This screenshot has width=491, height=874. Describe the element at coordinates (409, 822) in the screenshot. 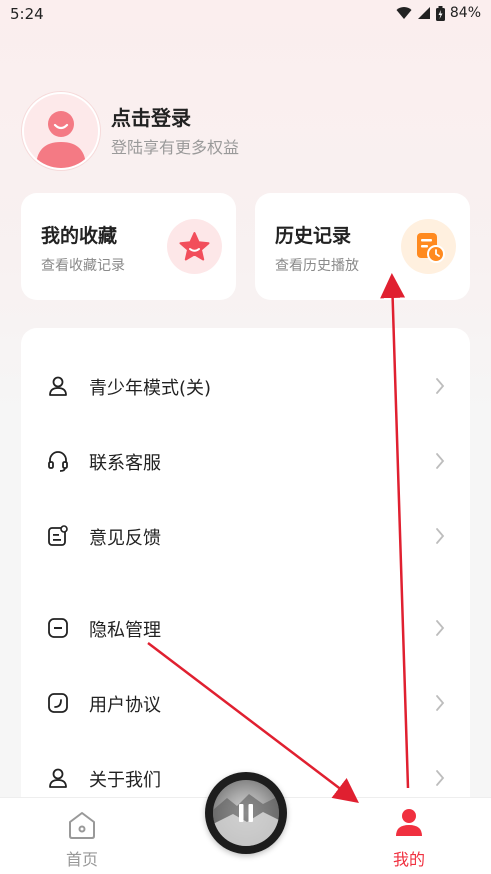

I see `user-icon` at that location.